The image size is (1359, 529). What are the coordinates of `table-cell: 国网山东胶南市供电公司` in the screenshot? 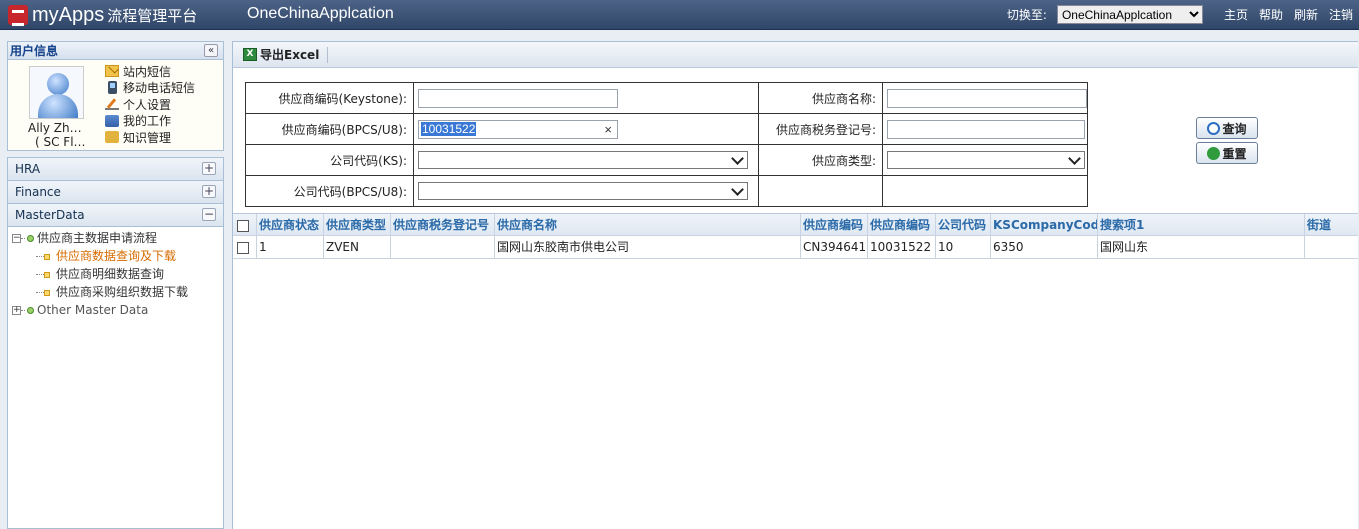 It's located at (648, 247).